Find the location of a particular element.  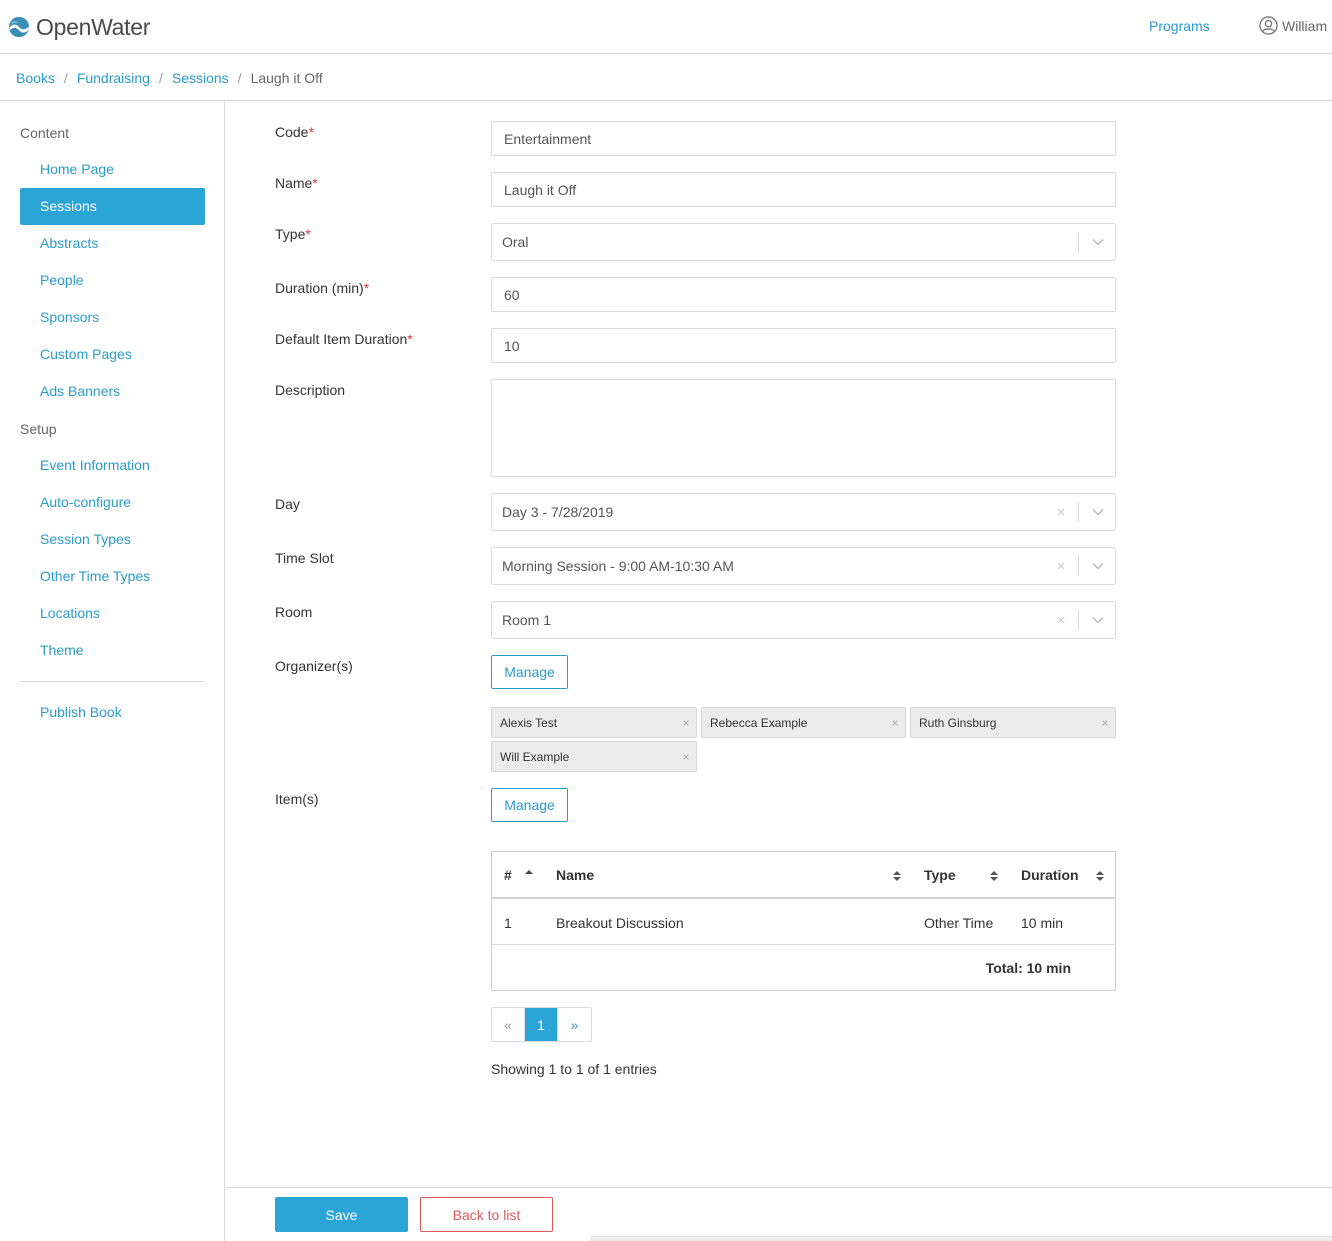

sidebar-item-locations: Locations is located at coordinates (112, 613).